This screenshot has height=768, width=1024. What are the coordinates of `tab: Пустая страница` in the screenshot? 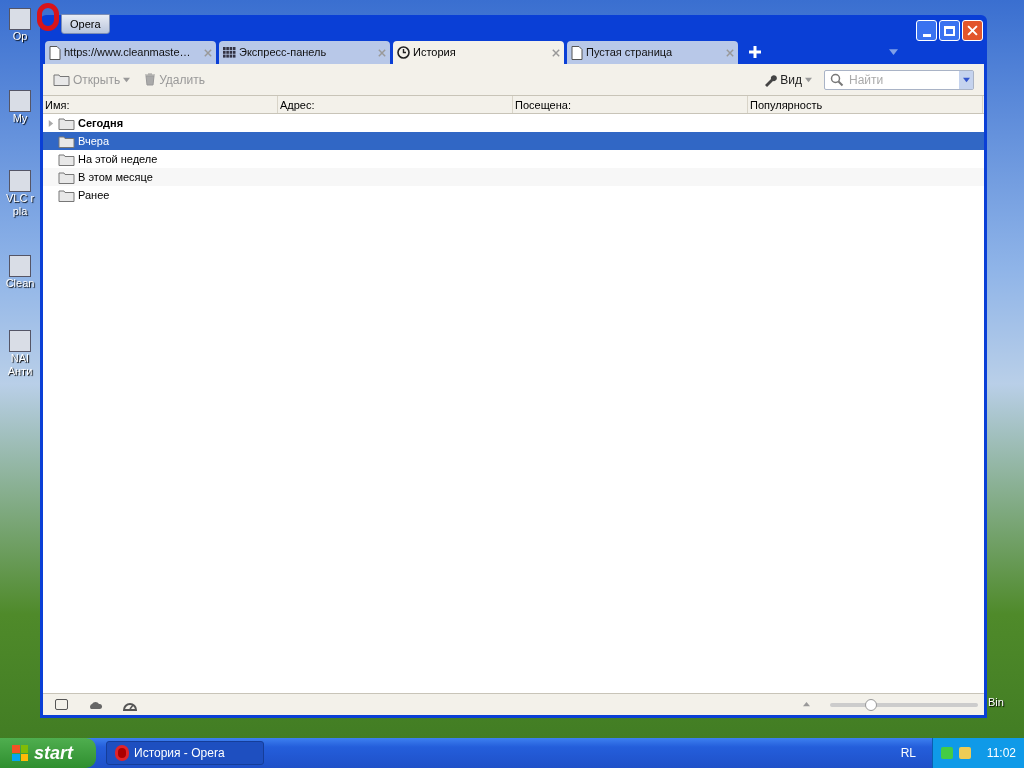 It's located at (652, 52).